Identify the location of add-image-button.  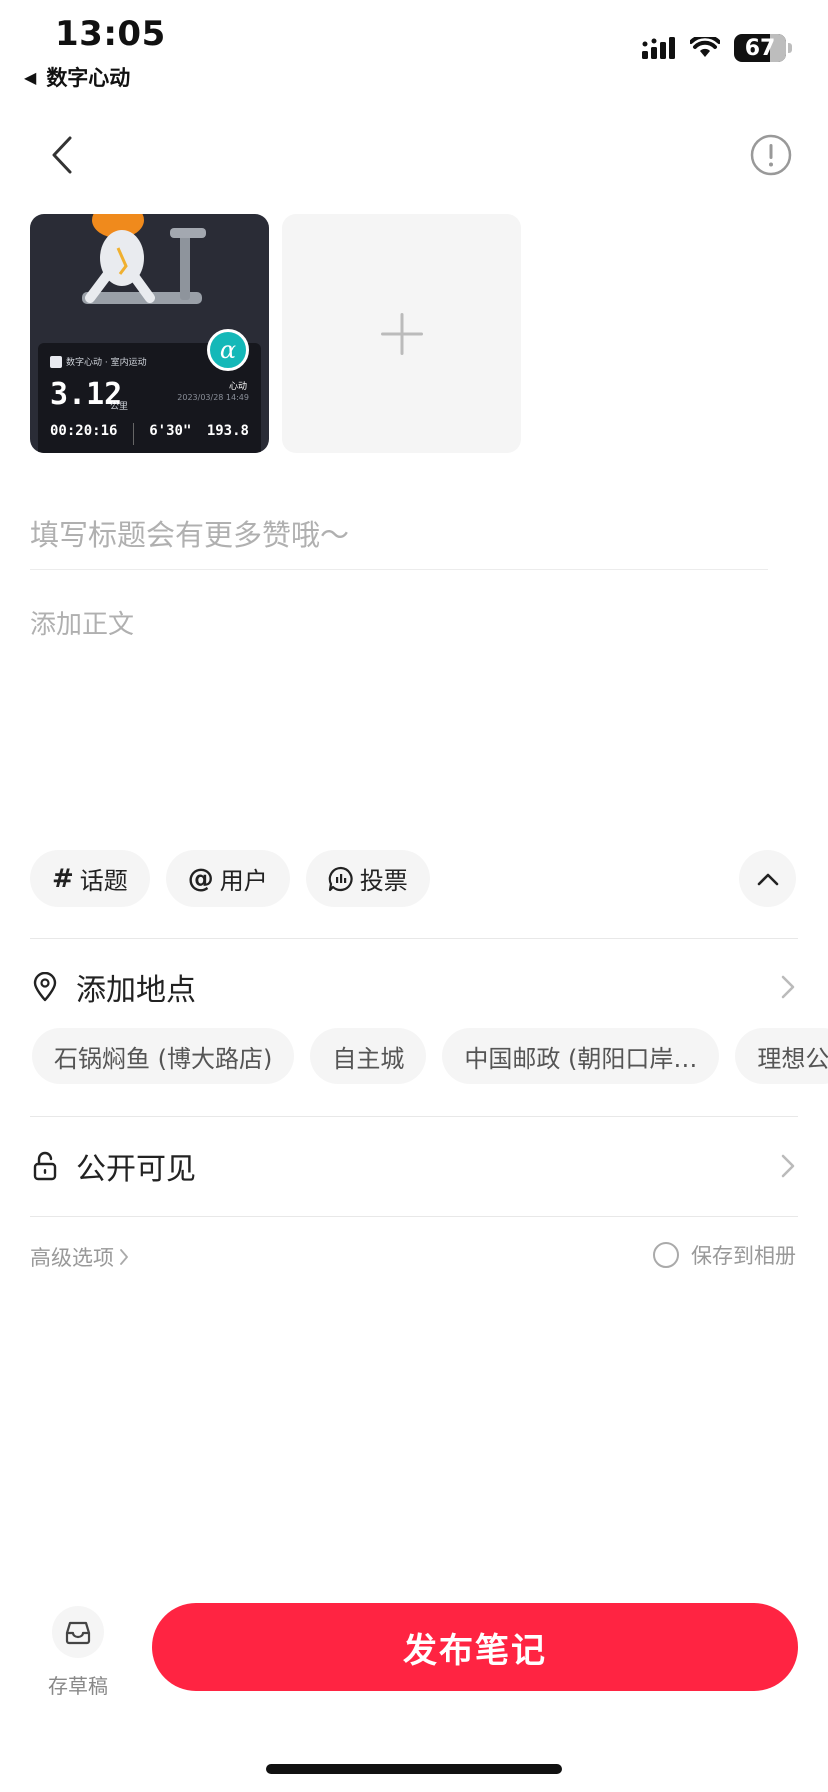
(401, 333).